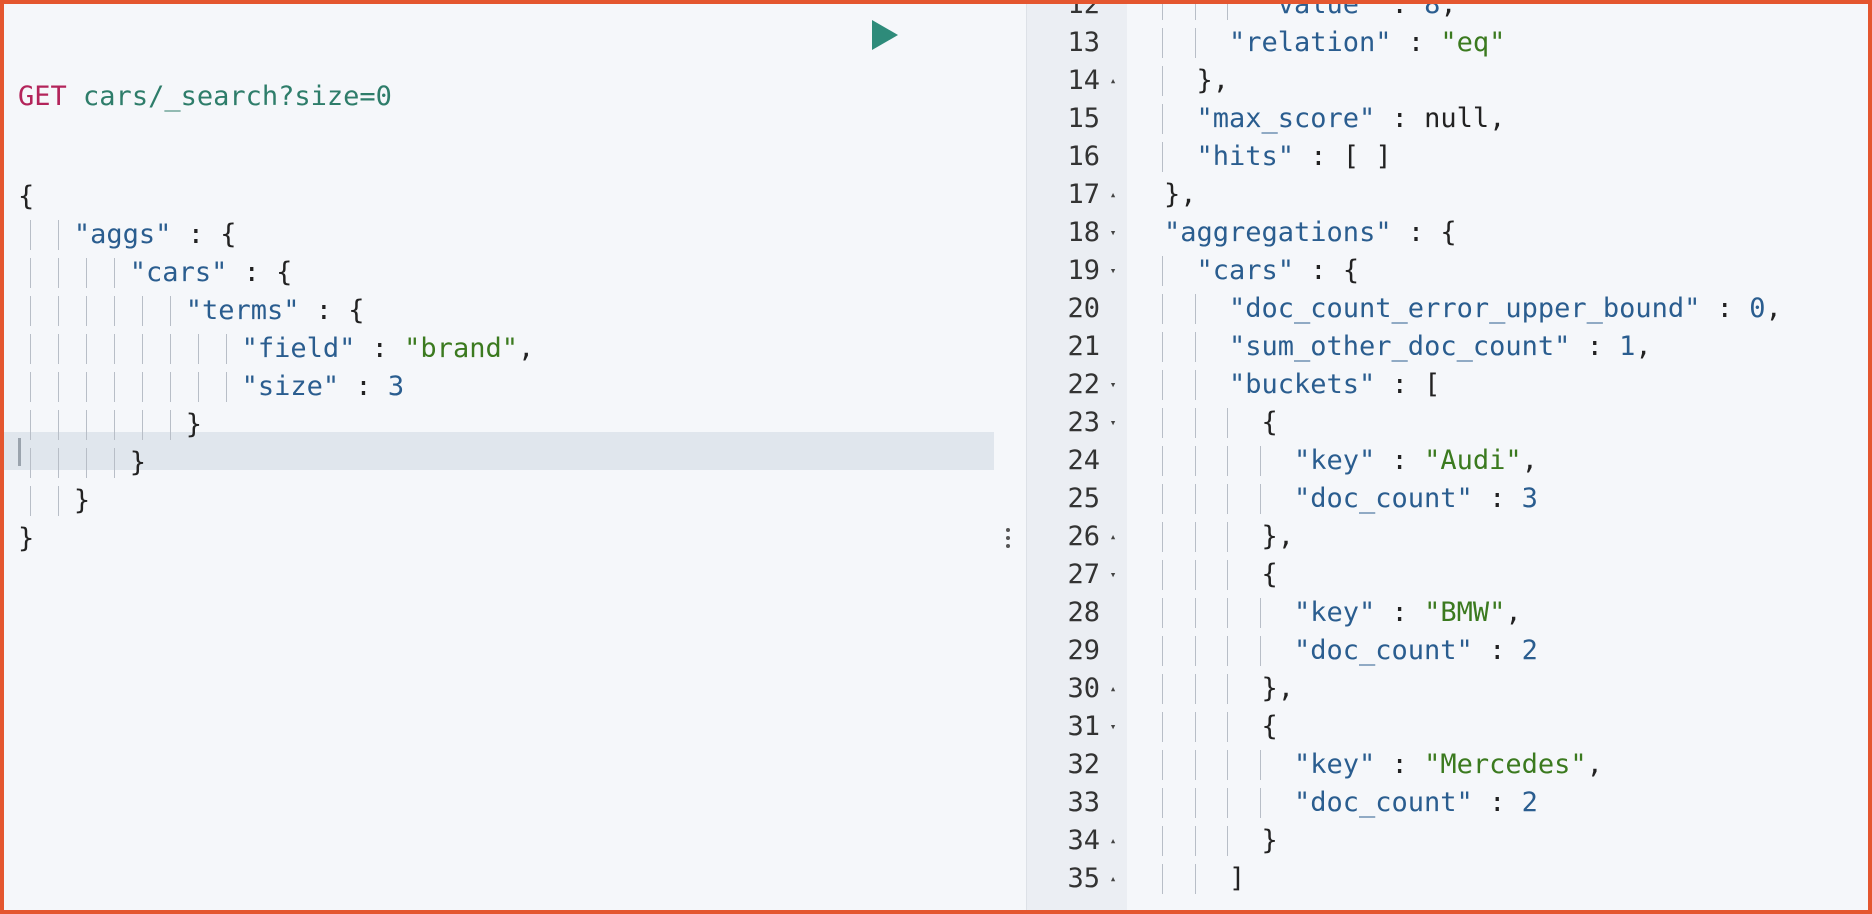 The image size is (1872, 914). Describe the element at coordinates (1351, 650) in the screenshot. I see `response-tokens: "doc_count" : 2` at that location.